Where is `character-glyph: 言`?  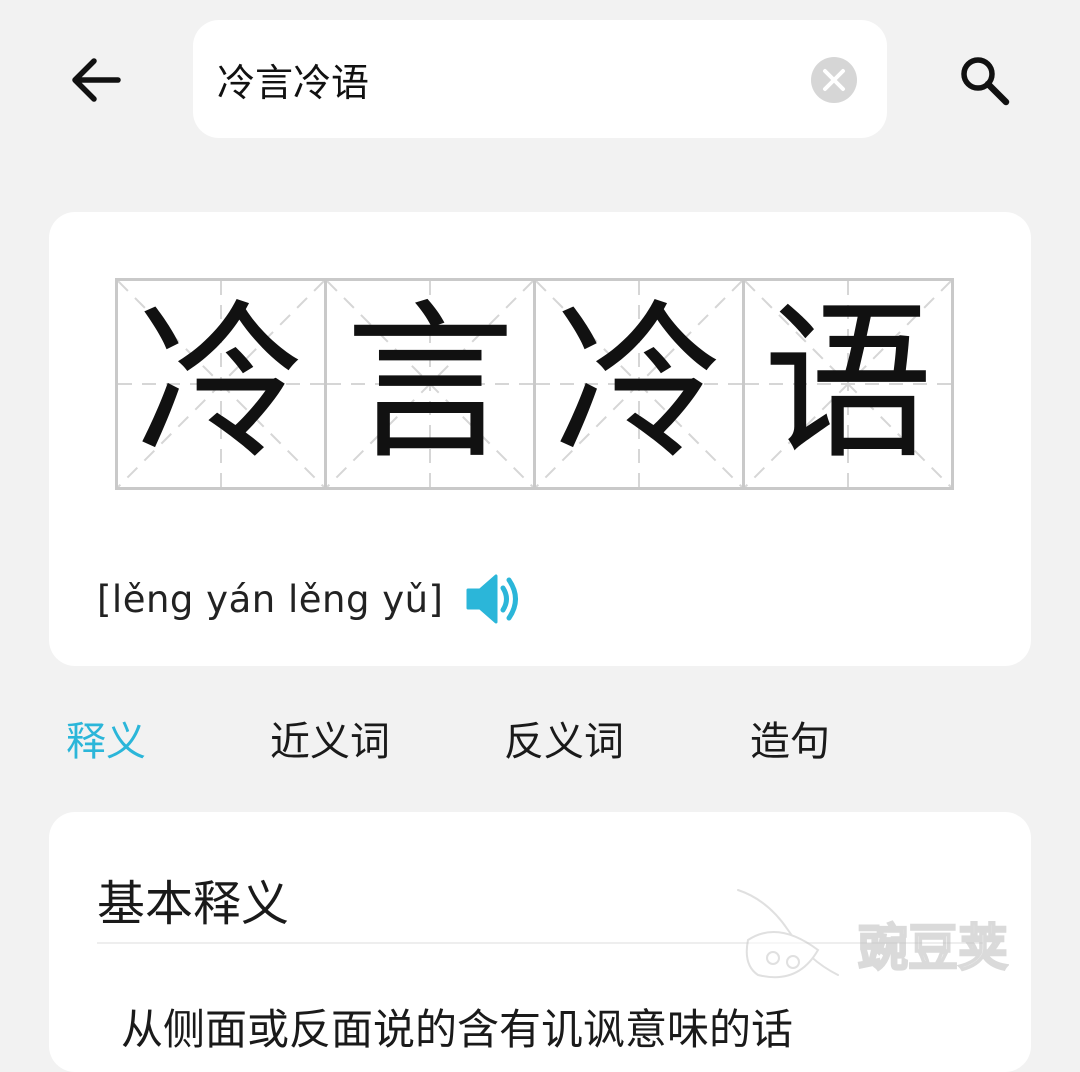
character-glyph: 言 is located at coordinates (429, 384).